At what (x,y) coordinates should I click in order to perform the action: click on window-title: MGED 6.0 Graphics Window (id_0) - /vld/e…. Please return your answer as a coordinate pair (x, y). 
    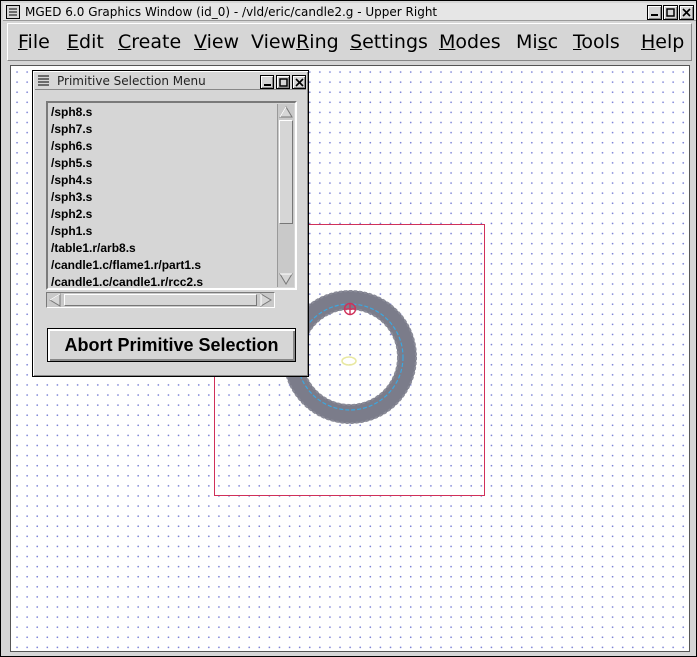
    Looking at the image, I should click on (231, 12).